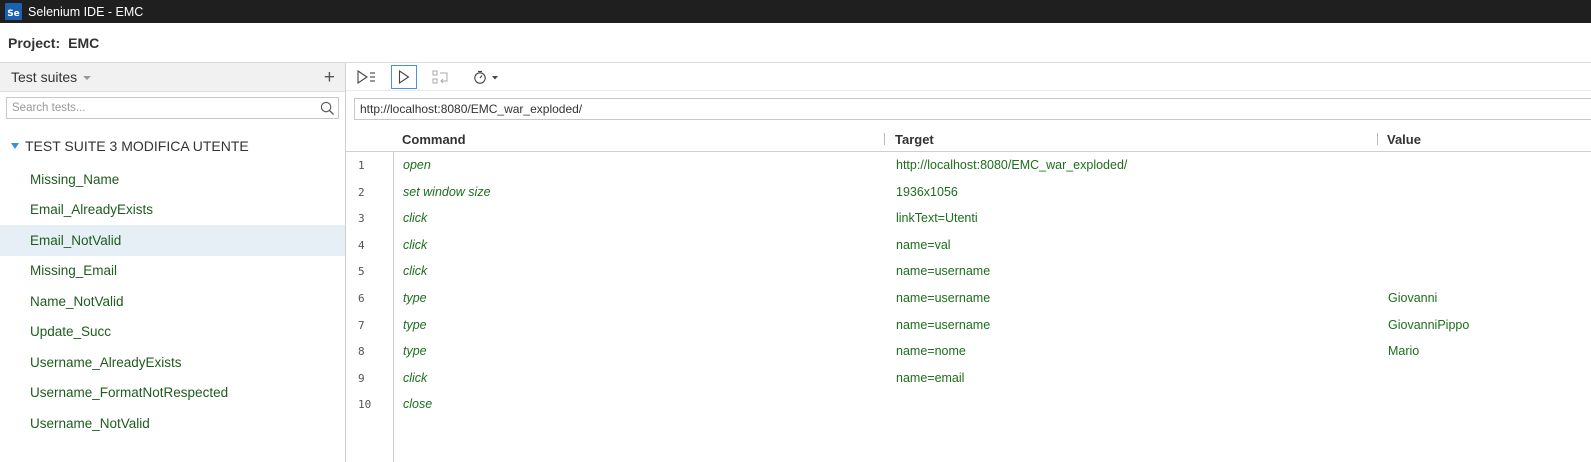 The image size is (1591, 462). What do you see at coordinates (172, 77) in the screenshot?
I see `test-suites-header: Test suites +` at bounding box center [172, 77].